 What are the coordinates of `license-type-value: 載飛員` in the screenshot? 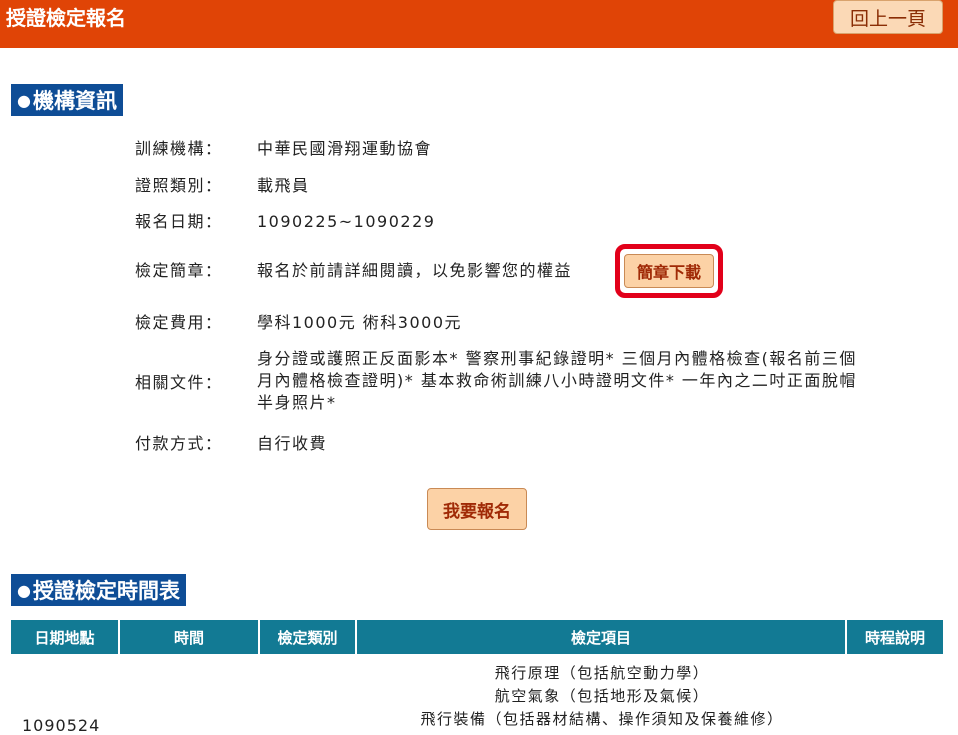 It's located at (283, 185).